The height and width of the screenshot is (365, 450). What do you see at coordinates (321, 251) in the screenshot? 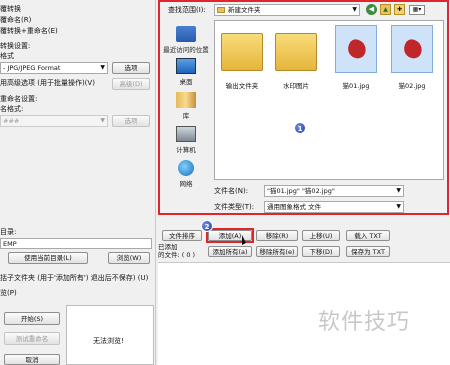
I see `move-down-button: 下移(D)` at bounding box center [321, 251].